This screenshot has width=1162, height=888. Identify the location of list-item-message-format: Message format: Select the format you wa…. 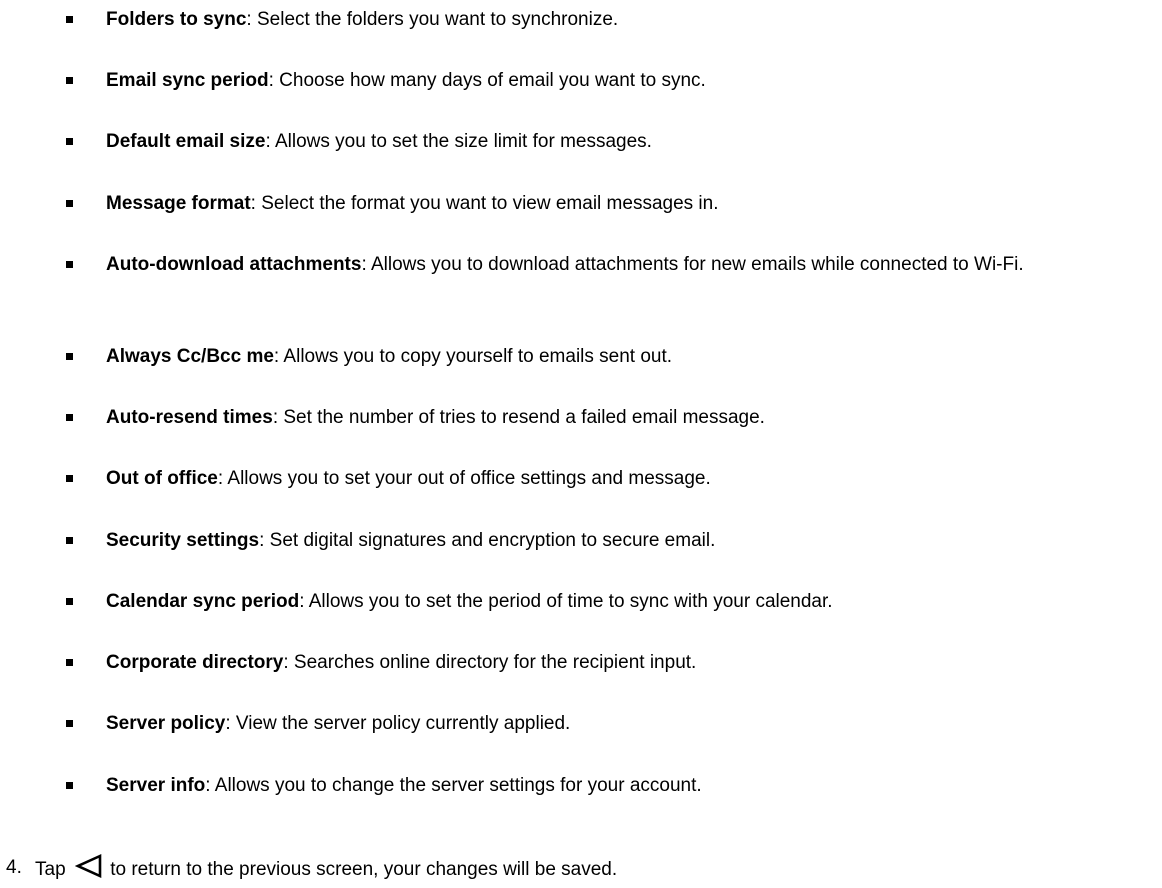
(611, 204).